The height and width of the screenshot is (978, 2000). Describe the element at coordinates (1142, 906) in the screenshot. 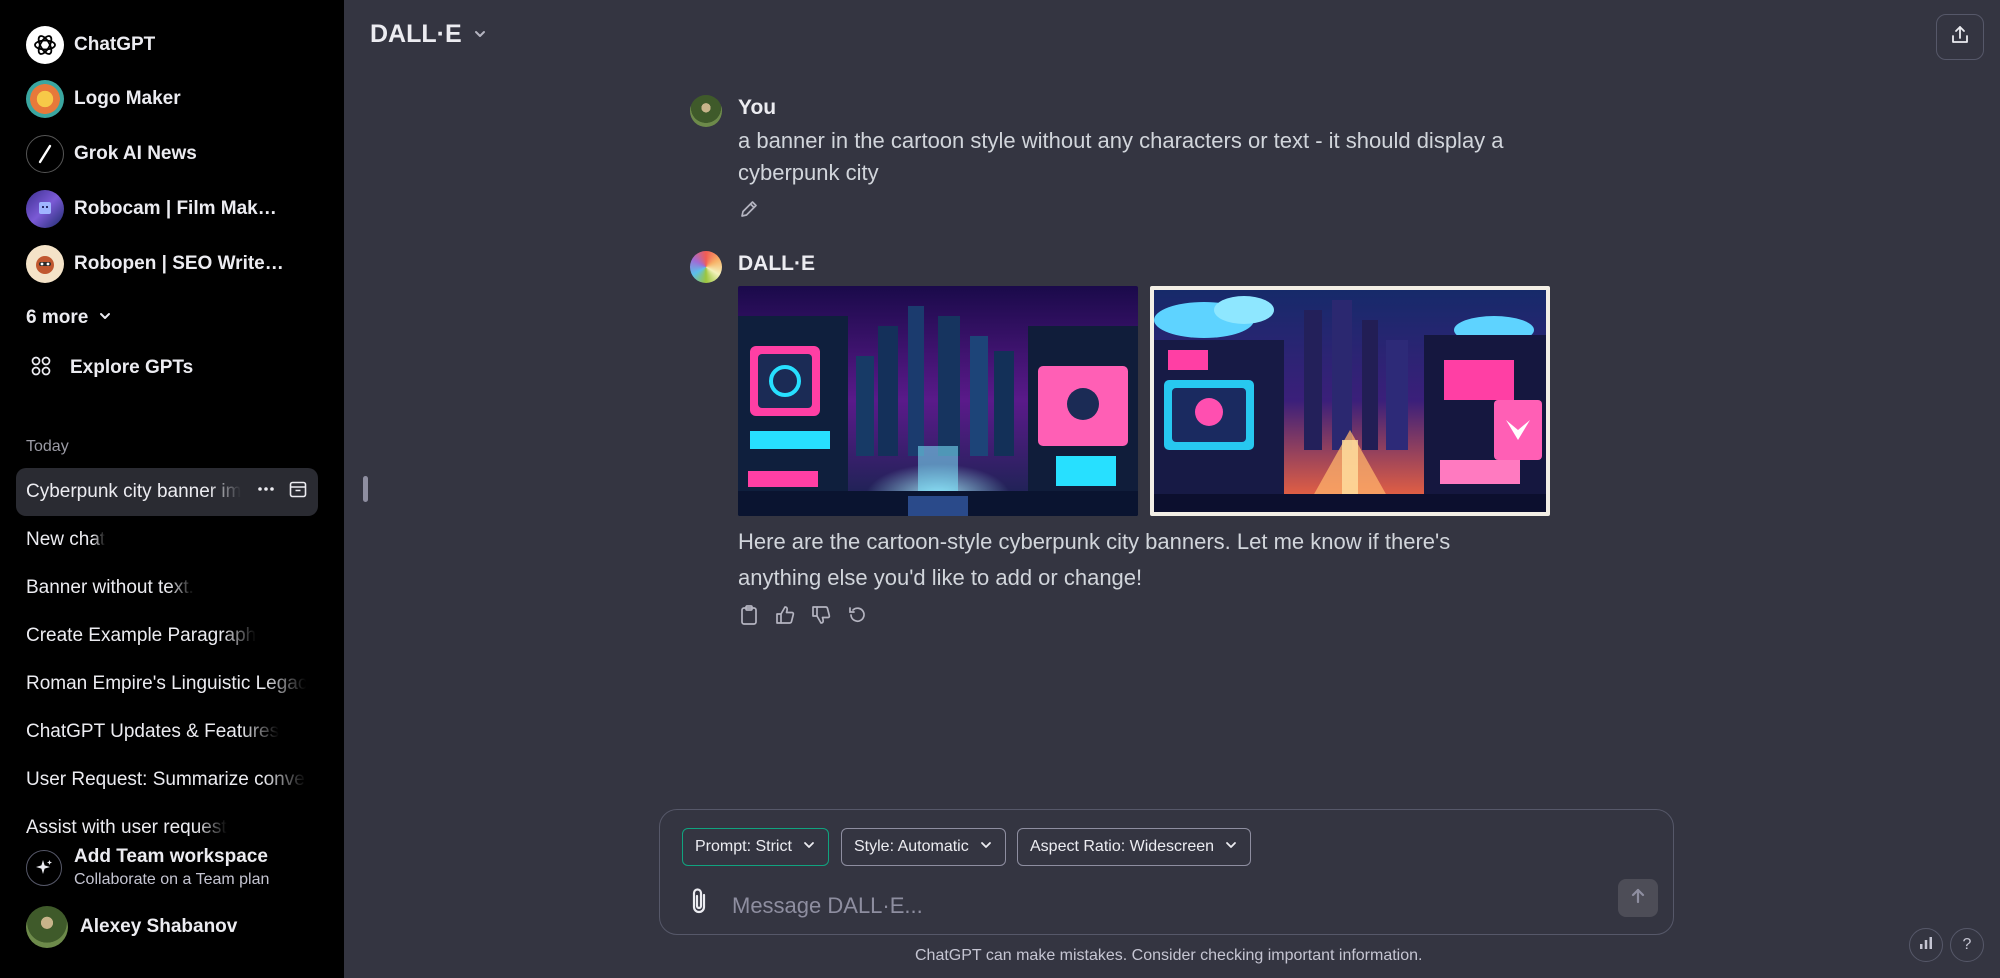

I see `message-input` at that location.